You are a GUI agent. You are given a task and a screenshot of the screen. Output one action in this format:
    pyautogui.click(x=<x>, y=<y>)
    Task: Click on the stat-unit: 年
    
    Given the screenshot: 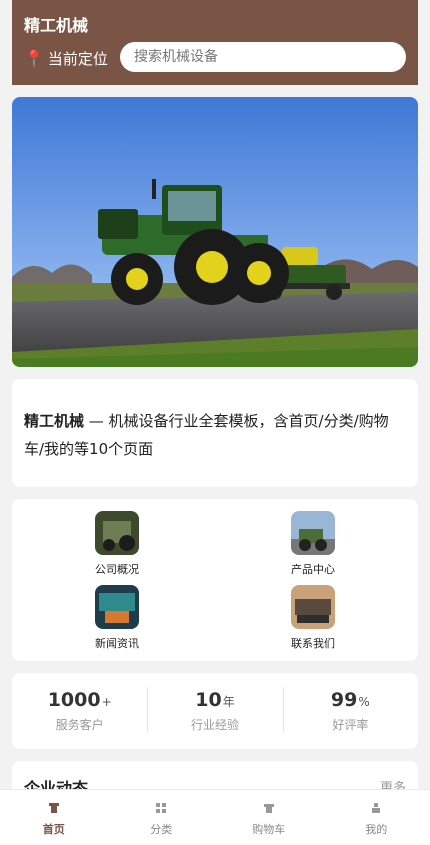 What is the action you would take?
    pyautogui.click(x=229, y=702)
    